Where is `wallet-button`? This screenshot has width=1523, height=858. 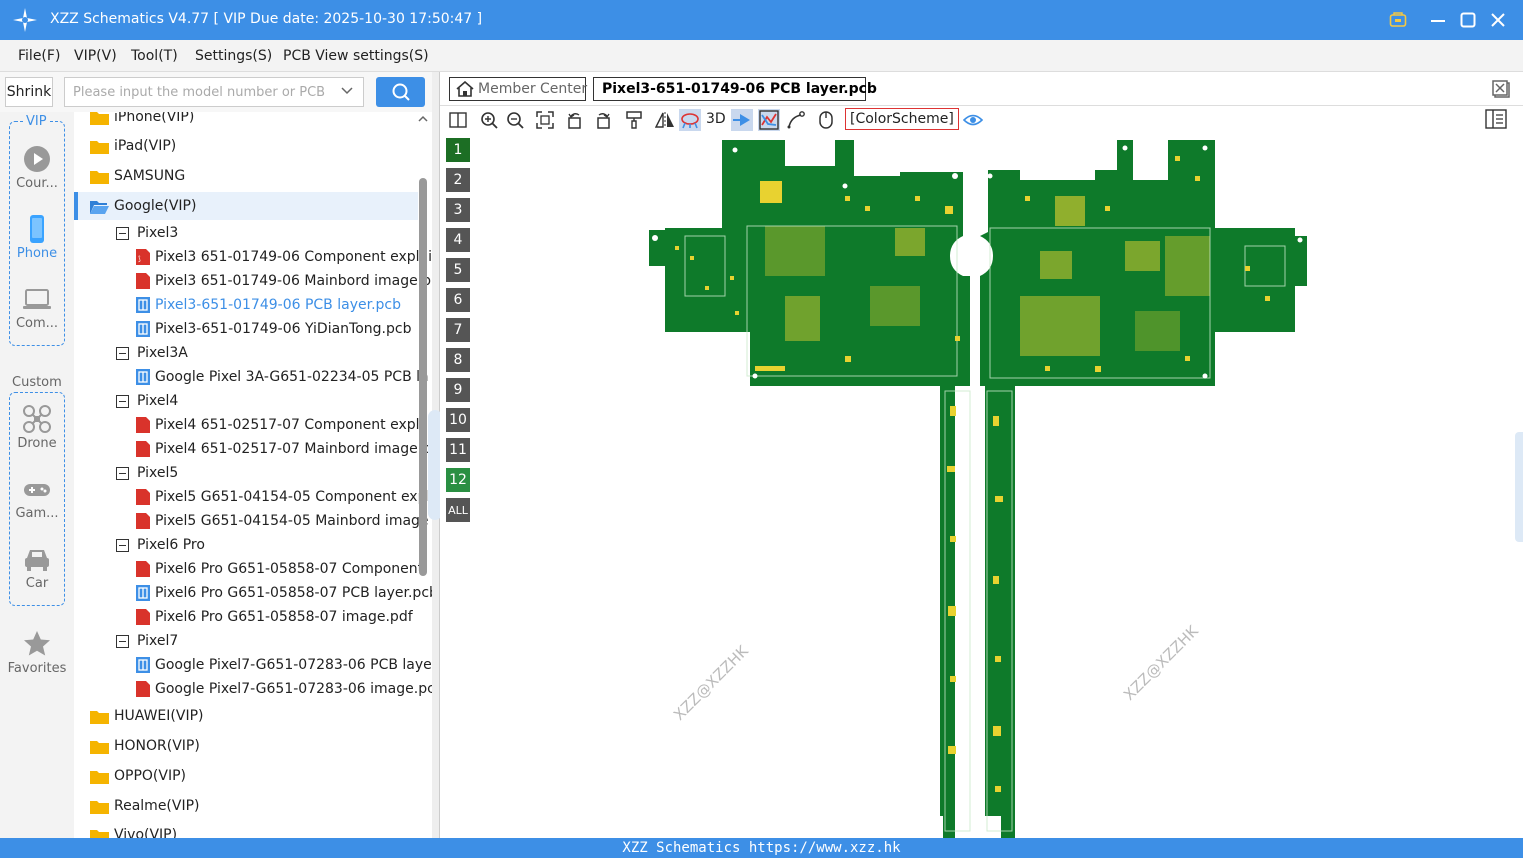 wallet-button is located at coordinates (1398, 20).